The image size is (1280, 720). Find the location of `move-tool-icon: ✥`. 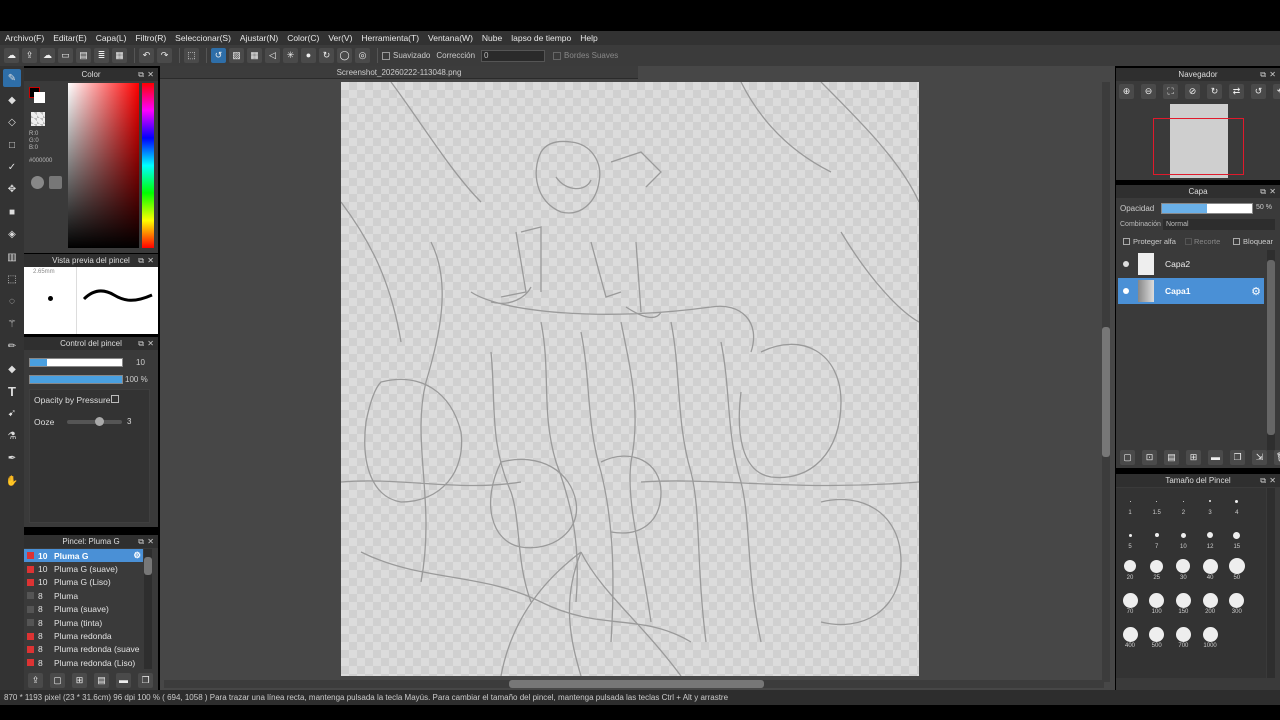

move-tool-icon: ✥ is located at coordinates (12, 190).